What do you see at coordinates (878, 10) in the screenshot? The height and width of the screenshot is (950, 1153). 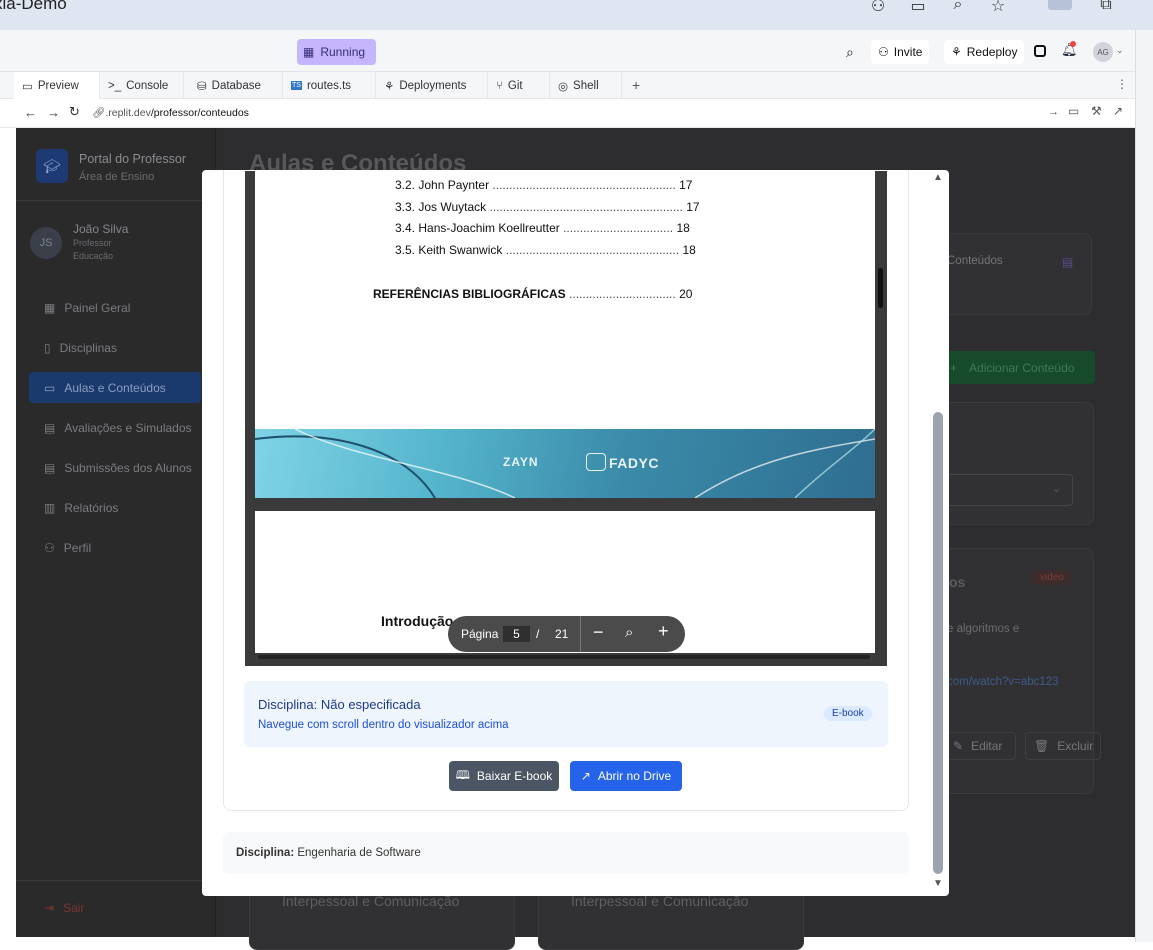 I see `incognito-icon: ⚇` at bounding box center [878, 10].